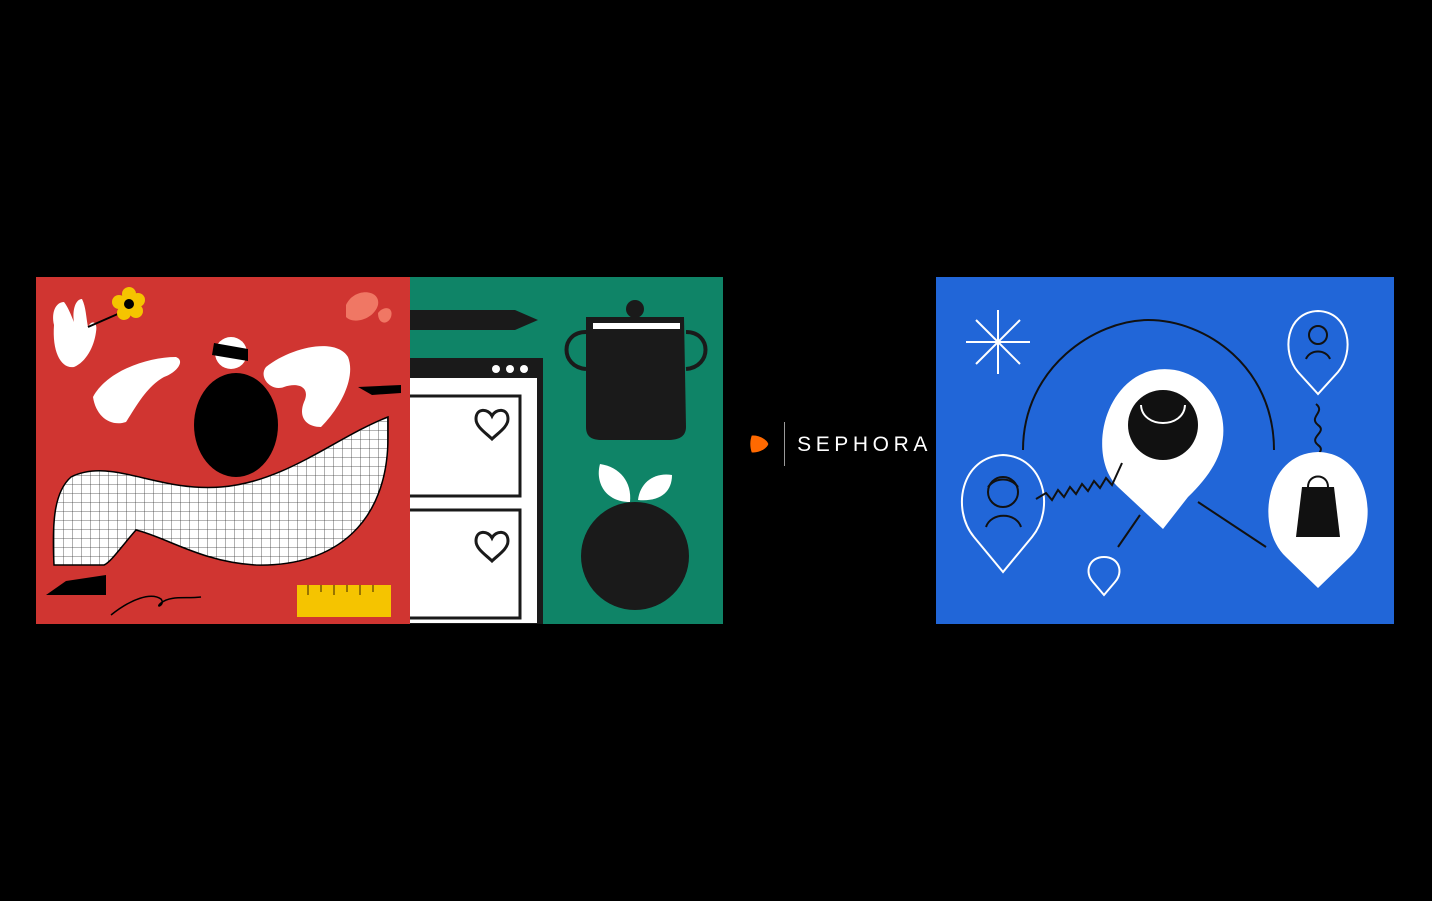 This screenshot has height=901, width=1432. Describe the element at coordinates (76, 585) in the screenshot. I see `shoe-icon` at that location.